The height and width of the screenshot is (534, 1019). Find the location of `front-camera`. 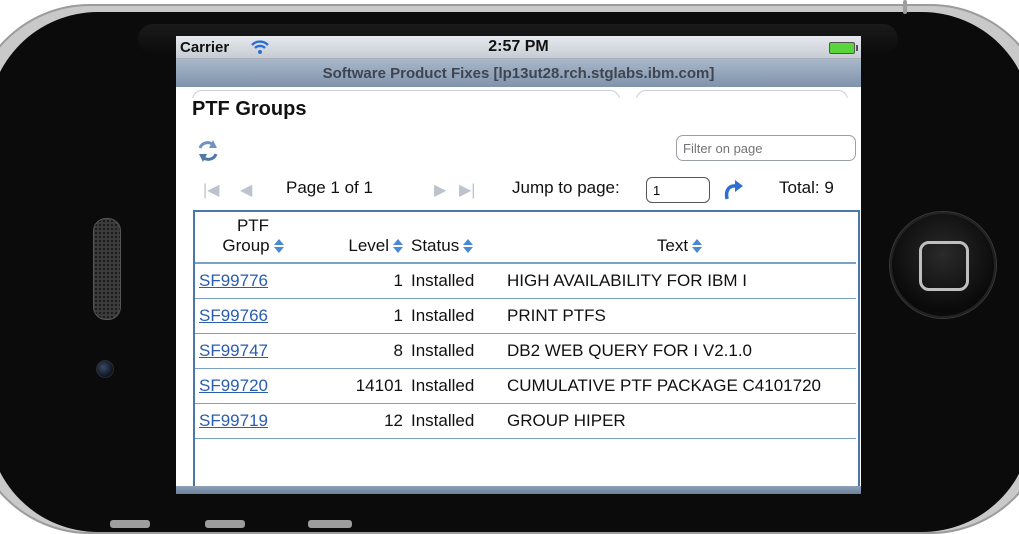

front-camera is located at coordinates (105, 369).